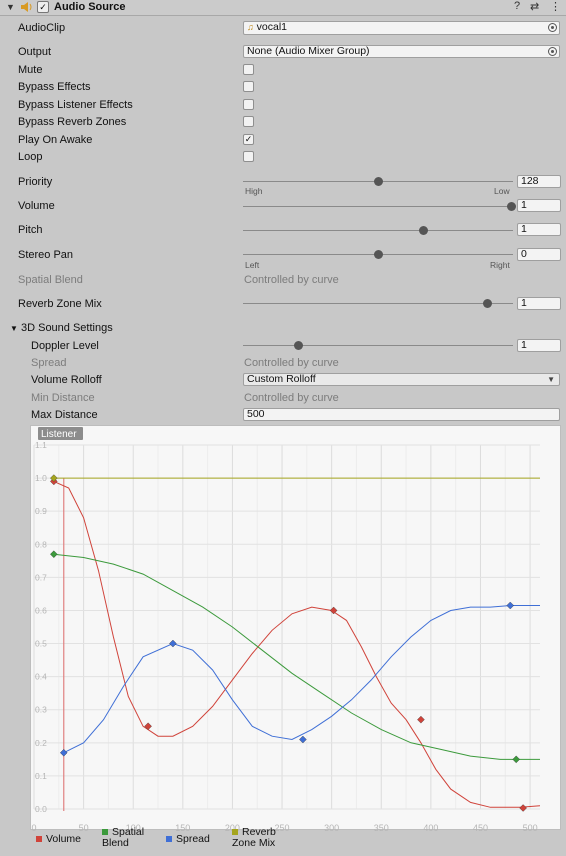 The image size is (566, 856). What do you see at coordinates (517, 6) in the screenshot?
I see `help-icon: ?` at bounding box center [517, 6].